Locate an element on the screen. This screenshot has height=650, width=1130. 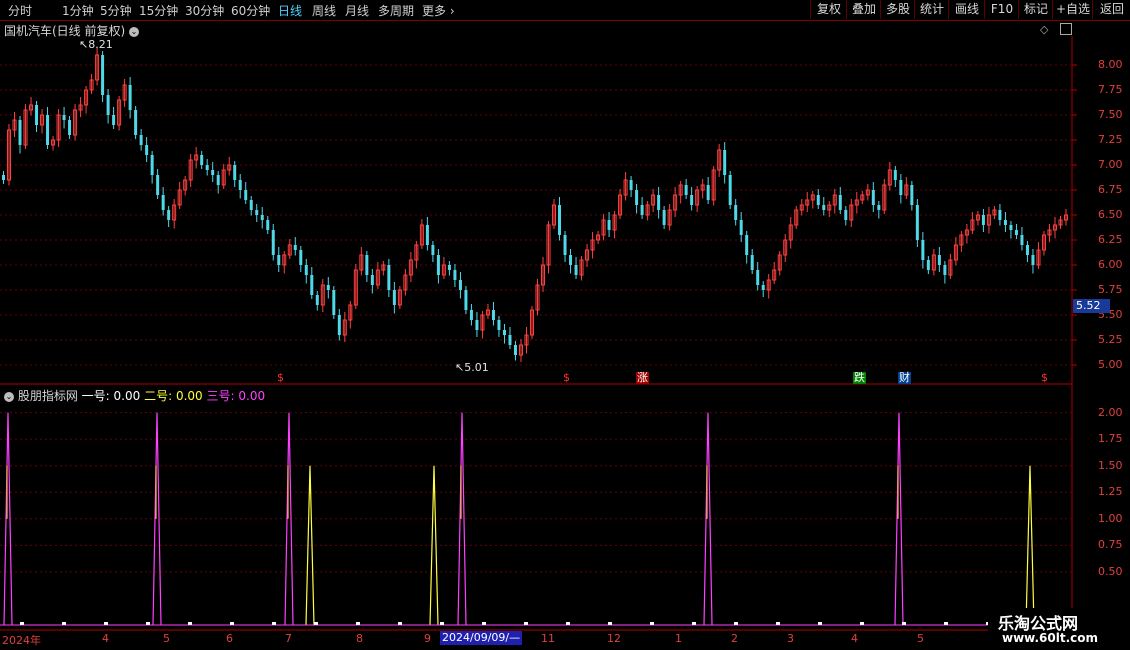
adjust-button: 复权 is located at coordinates (828, 9).